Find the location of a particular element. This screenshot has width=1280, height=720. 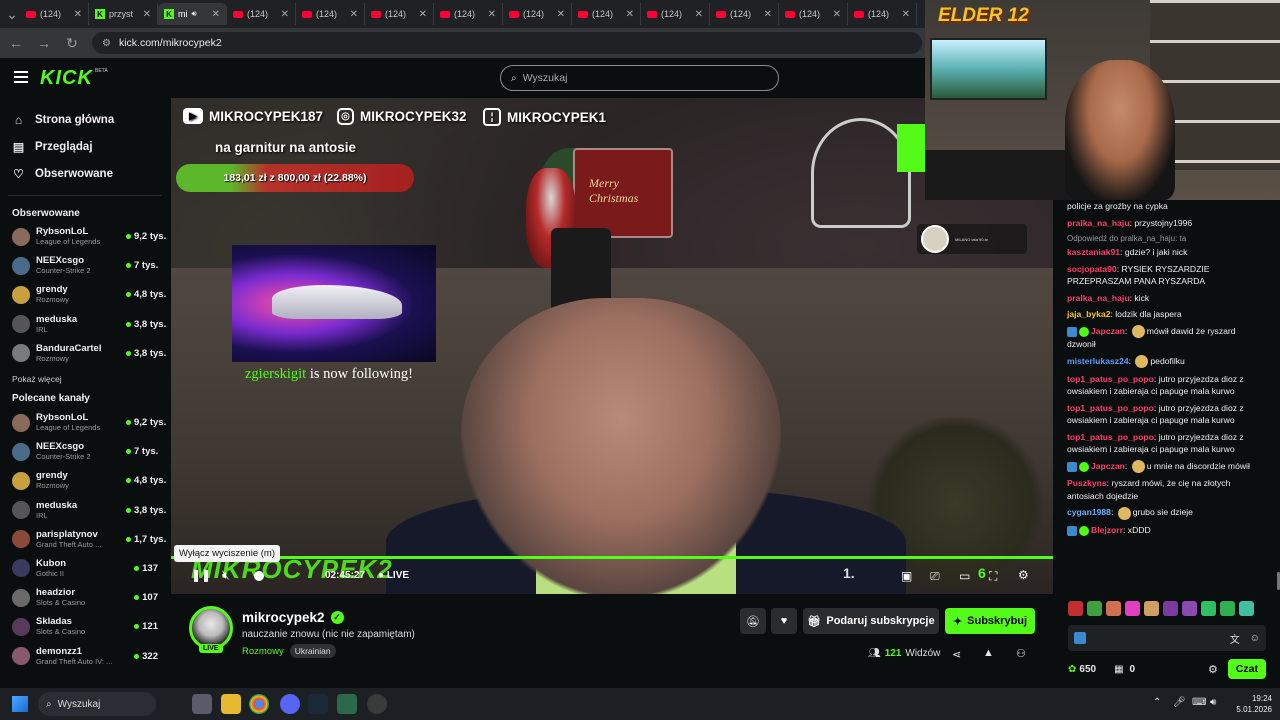

sidebar-channel: demonzz1 Grand Theft Auto IV: ... 322 is located at coordinates (85, 655).